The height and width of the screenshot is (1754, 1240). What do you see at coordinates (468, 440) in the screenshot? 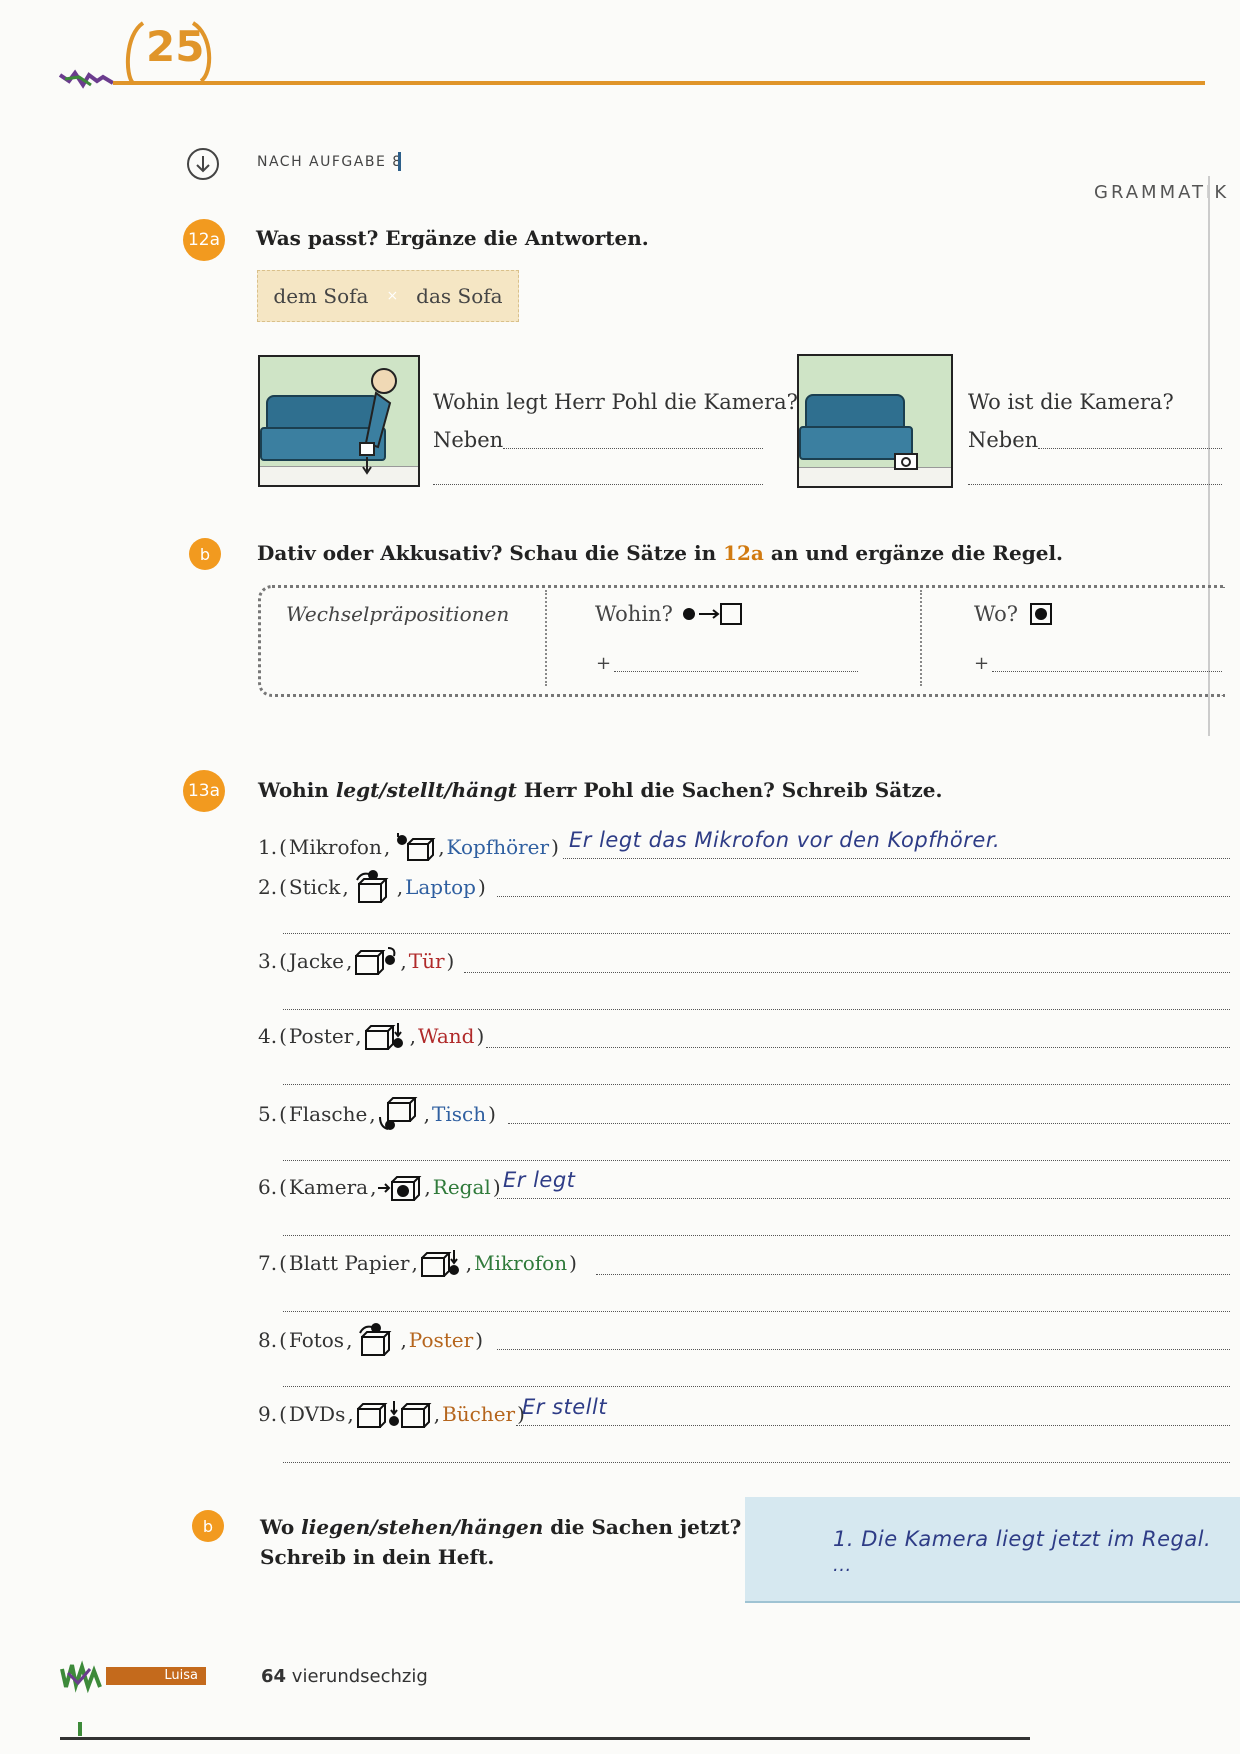
I see `answer-prefix-1: Neben` at bounding box center [468, 440].